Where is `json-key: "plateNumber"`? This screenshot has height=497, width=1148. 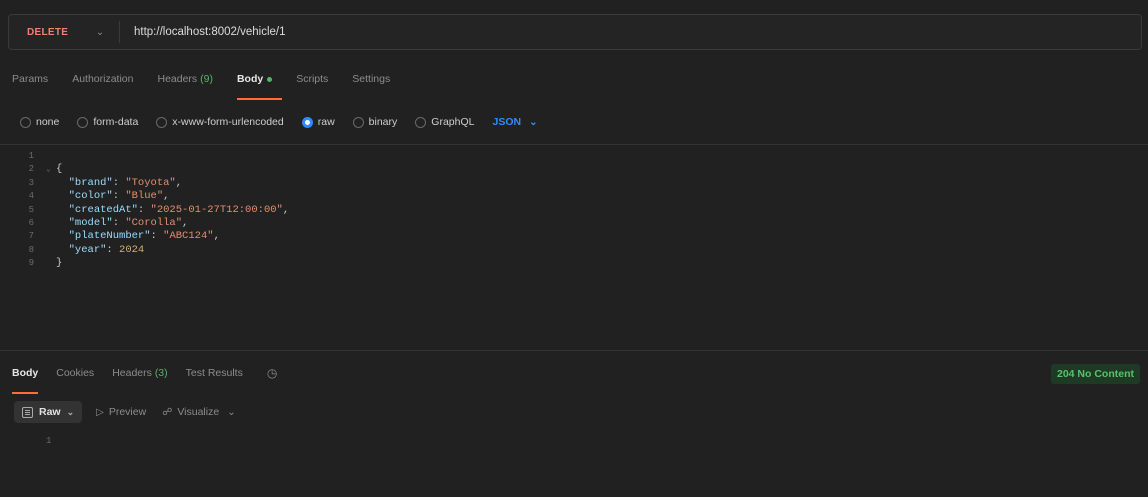 json-key: "plateNumber" is located at coordinates (109, 236).